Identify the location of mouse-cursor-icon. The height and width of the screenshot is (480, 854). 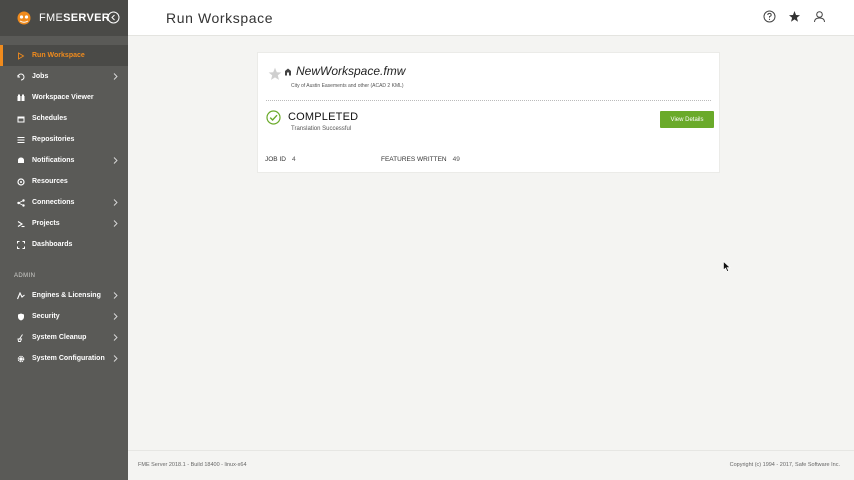
(727, 266).